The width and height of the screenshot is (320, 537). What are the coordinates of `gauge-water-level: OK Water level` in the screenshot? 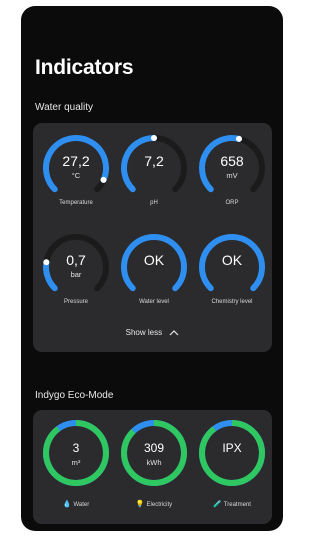 It's located at (154, 272).